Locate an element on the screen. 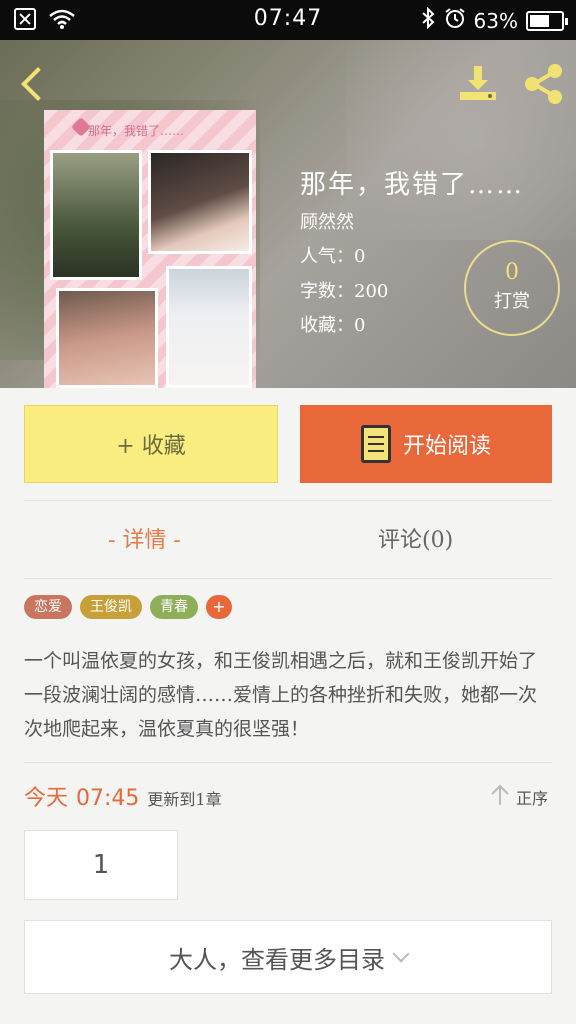 The height and width of the screenshot is (1024, 576). start-reading-button: 开始阅读 is located at coordinates (426, 444).